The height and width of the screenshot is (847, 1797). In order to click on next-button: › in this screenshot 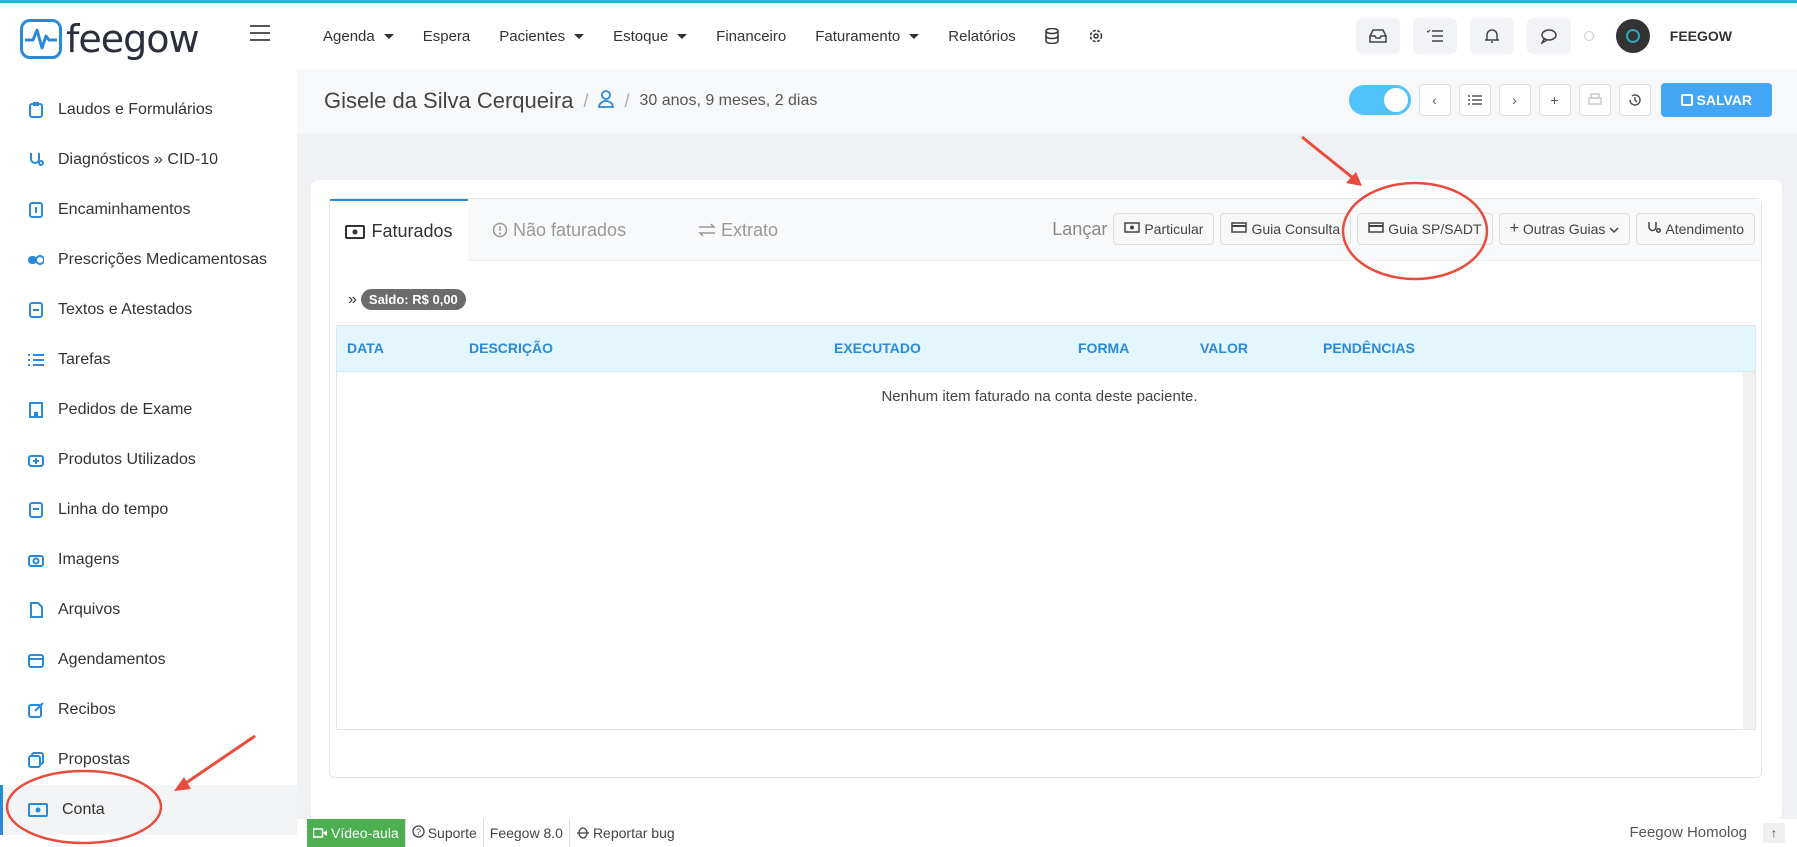, I will do `click(1514, 100)`.